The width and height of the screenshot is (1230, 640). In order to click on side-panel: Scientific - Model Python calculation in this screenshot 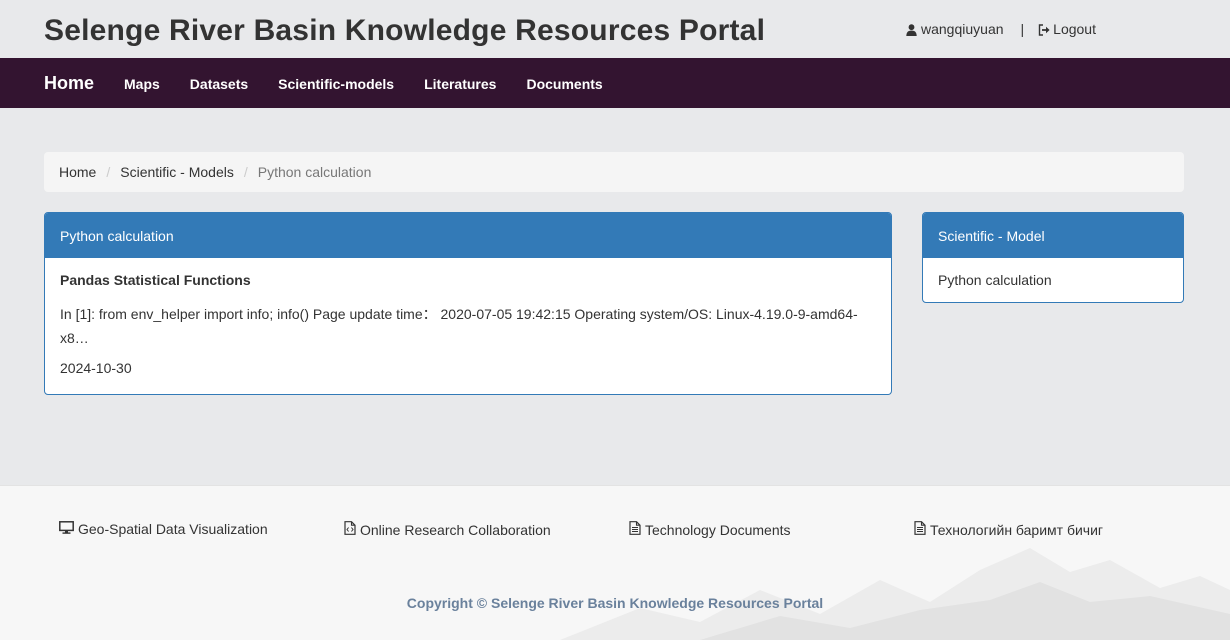, I will do `click(1053, 257)`.